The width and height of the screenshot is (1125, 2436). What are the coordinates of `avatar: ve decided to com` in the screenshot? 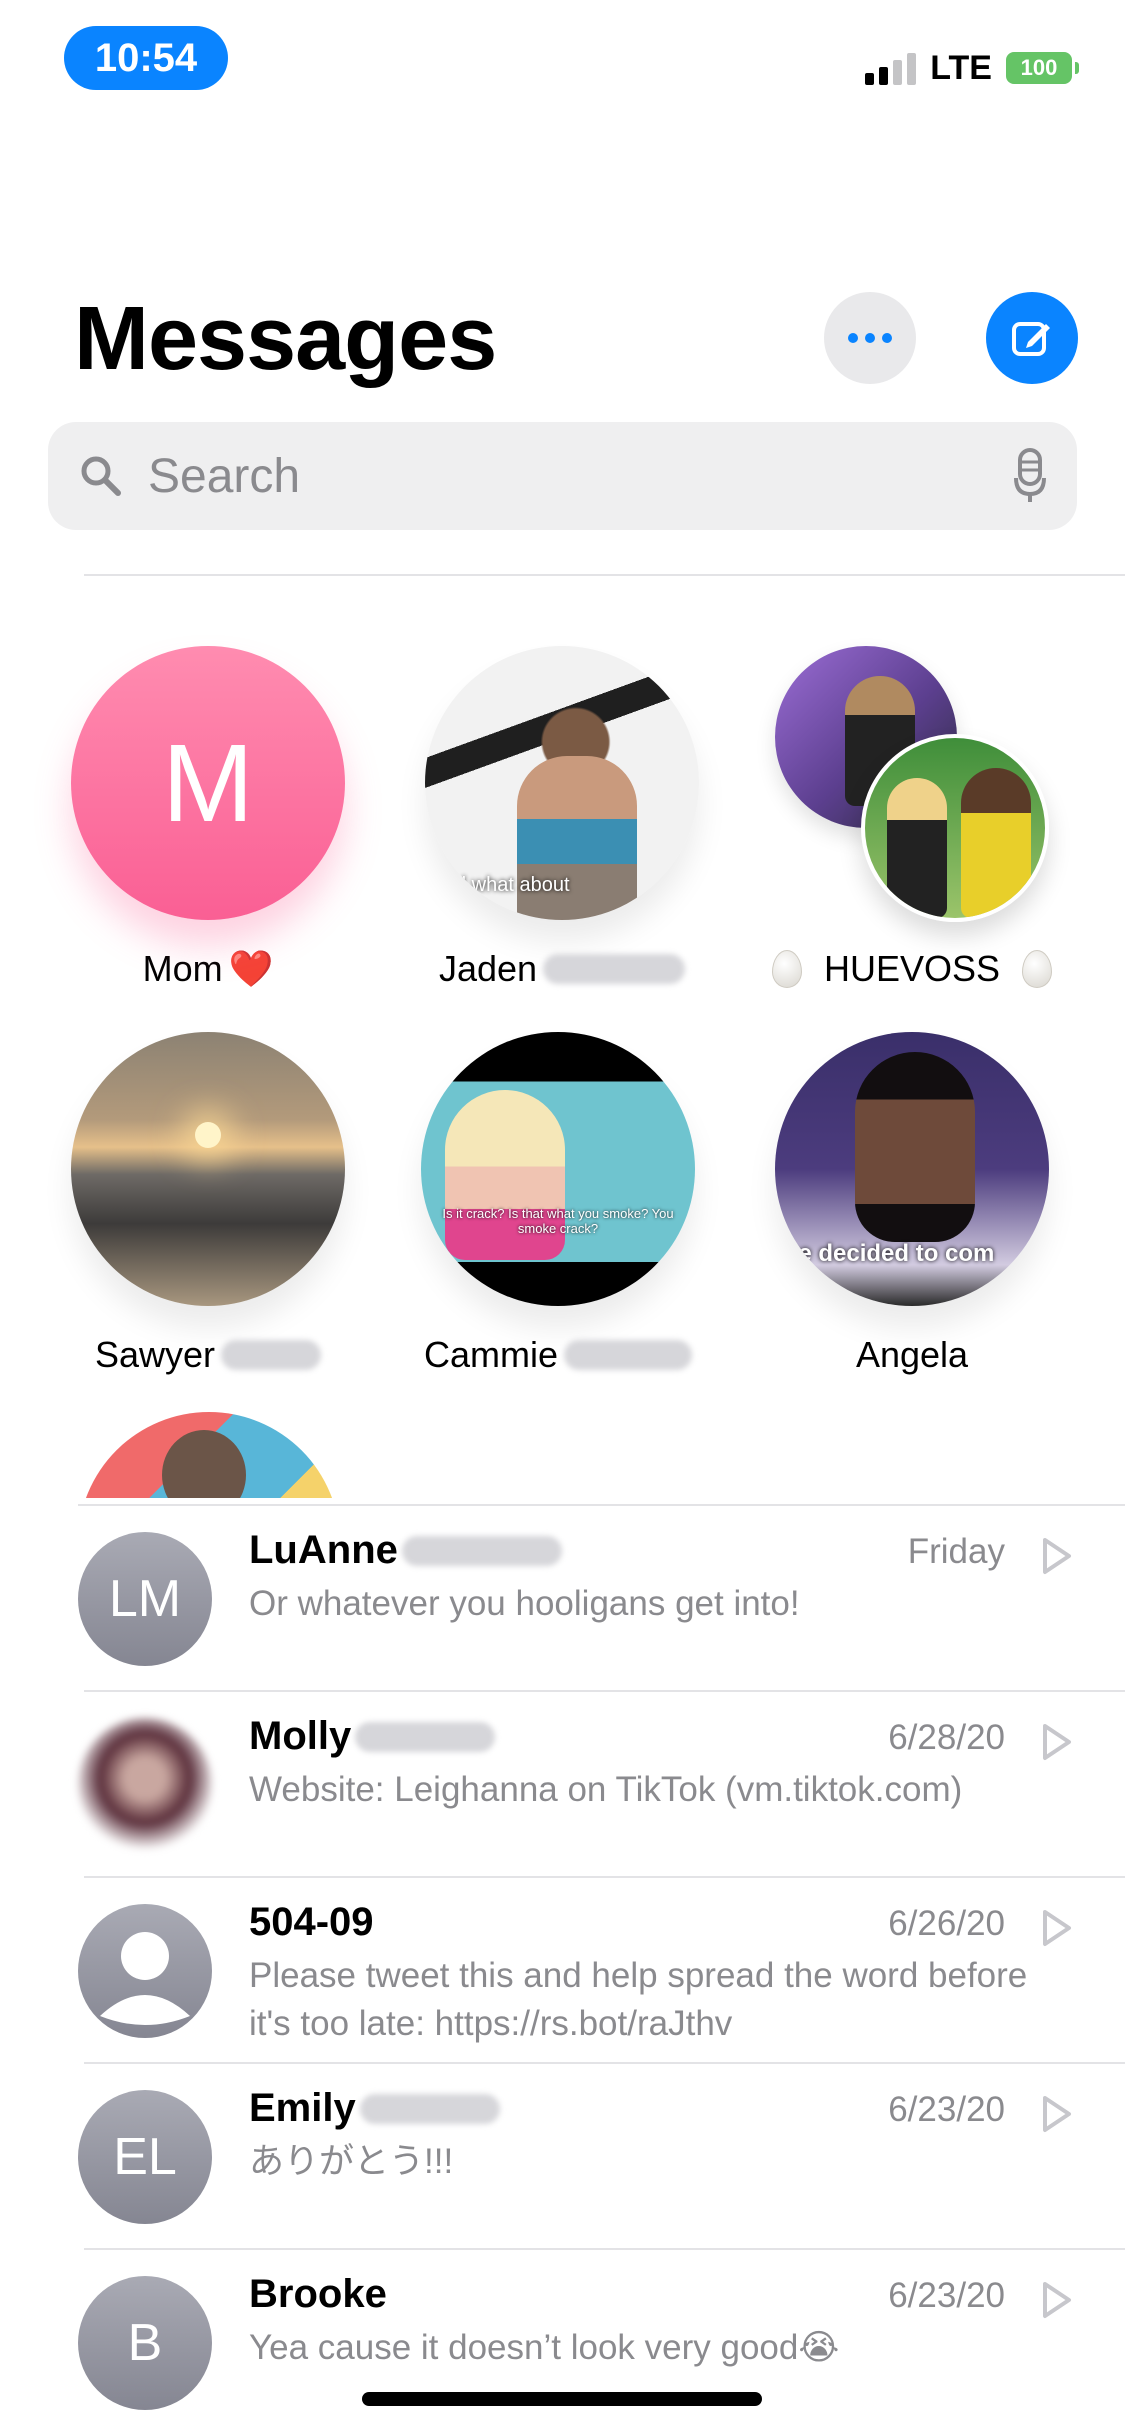 It's located at (912, 1169).